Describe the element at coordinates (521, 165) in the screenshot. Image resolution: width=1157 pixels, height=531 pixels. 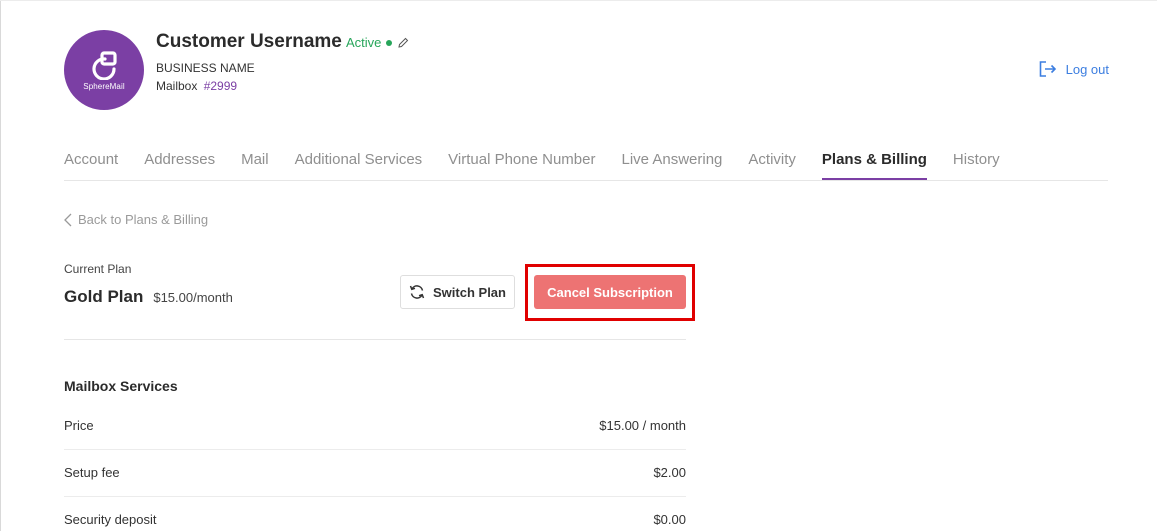
I see `tab-virtual-phone-number: Virtual Phone Number` at that location.